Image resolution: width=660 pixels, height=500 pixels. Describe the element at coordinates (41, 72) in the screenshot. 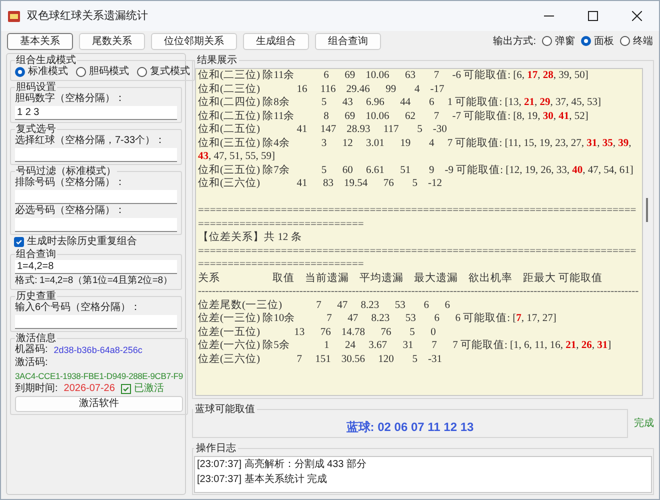

I see `radio-option: 标准模式` at that location.